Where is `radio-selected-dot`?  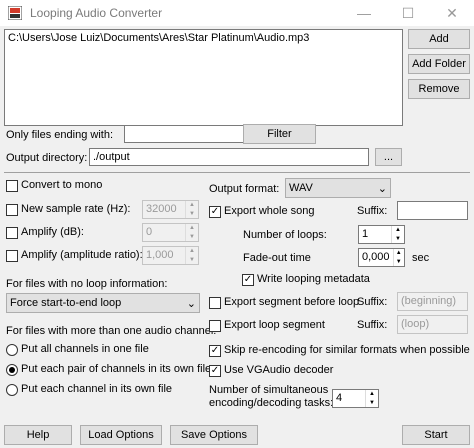
radio-selected-dot is located at coordinates (12, 370).